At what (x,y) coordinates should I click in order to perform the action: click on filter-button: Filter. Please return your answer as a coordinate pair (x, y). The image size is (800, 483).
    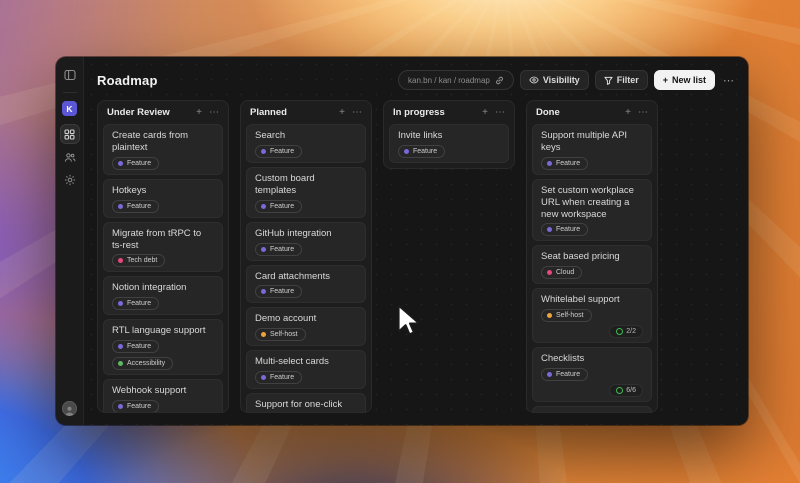
    Looking at the image, I should click on (621, 80).